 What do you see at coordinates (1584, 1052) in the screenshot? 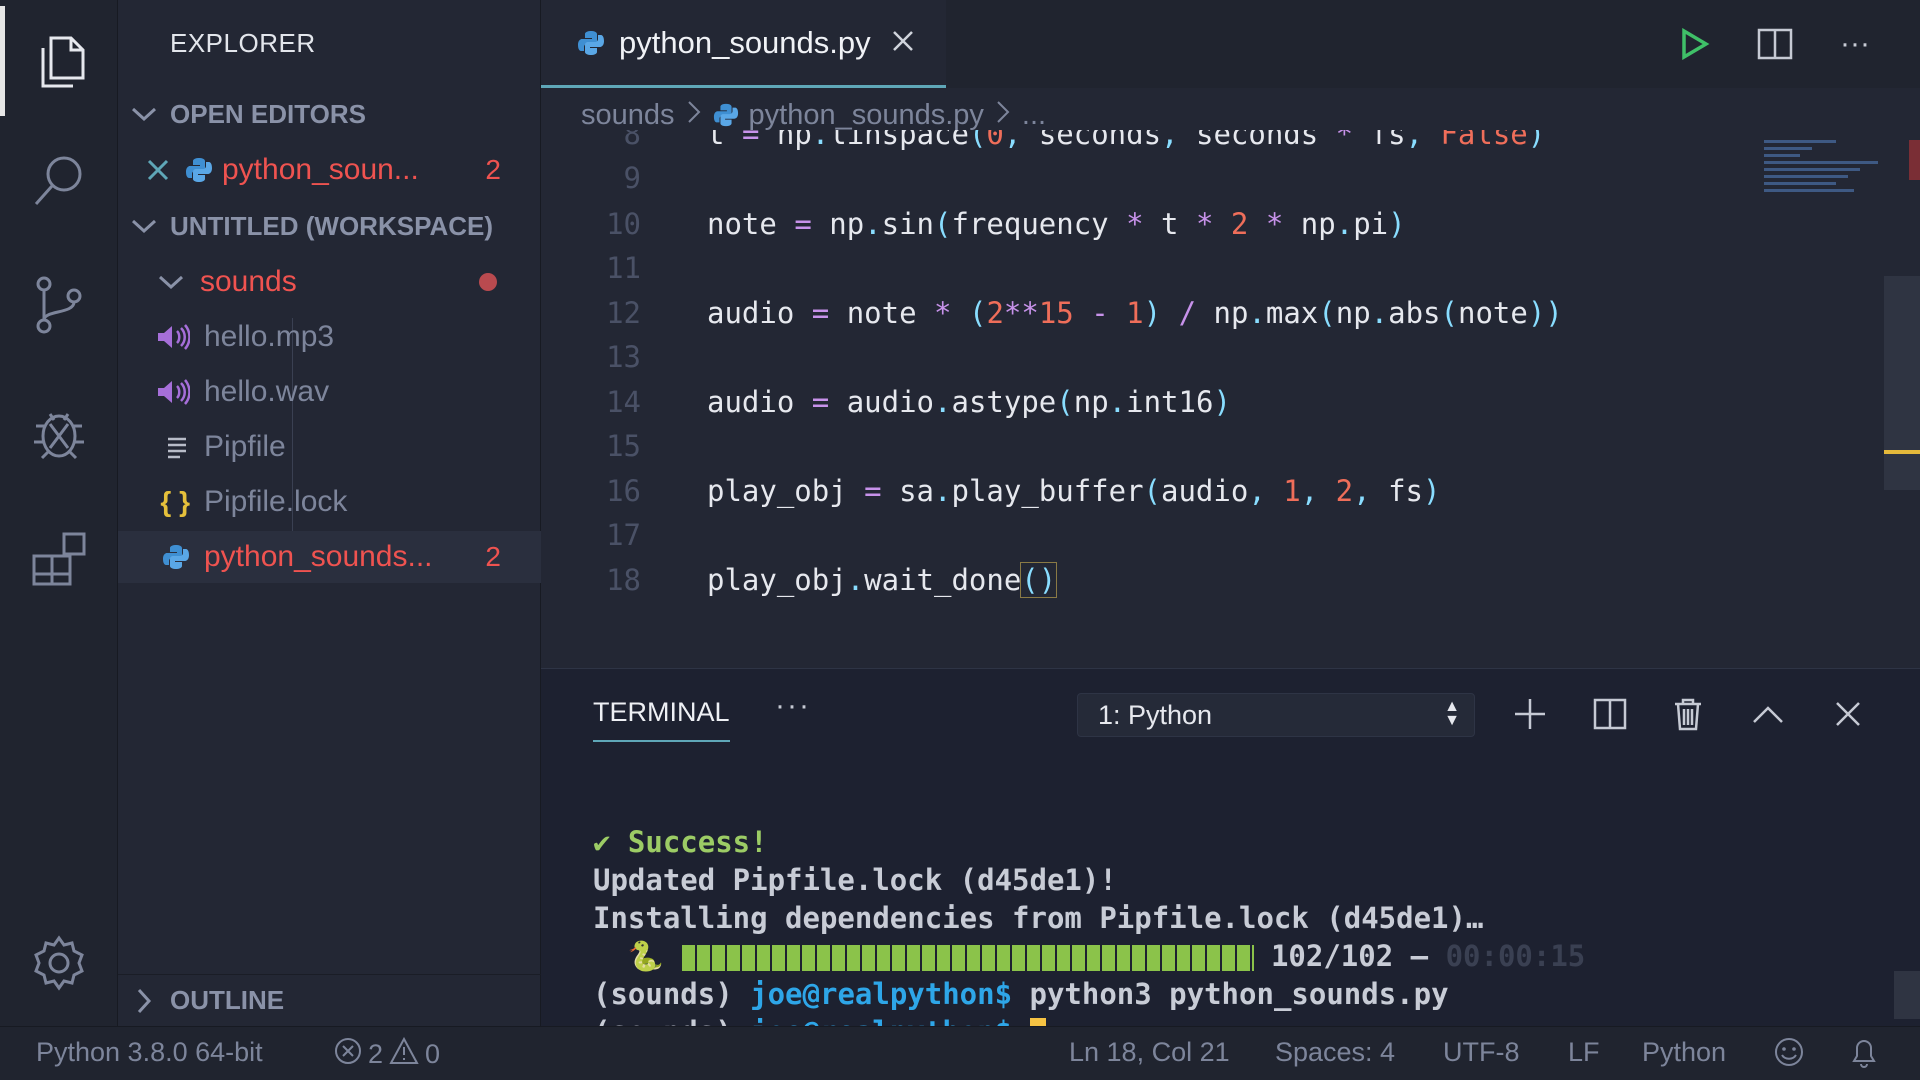
I see `eol-status: LF` at bounding box center [1584, 1052].